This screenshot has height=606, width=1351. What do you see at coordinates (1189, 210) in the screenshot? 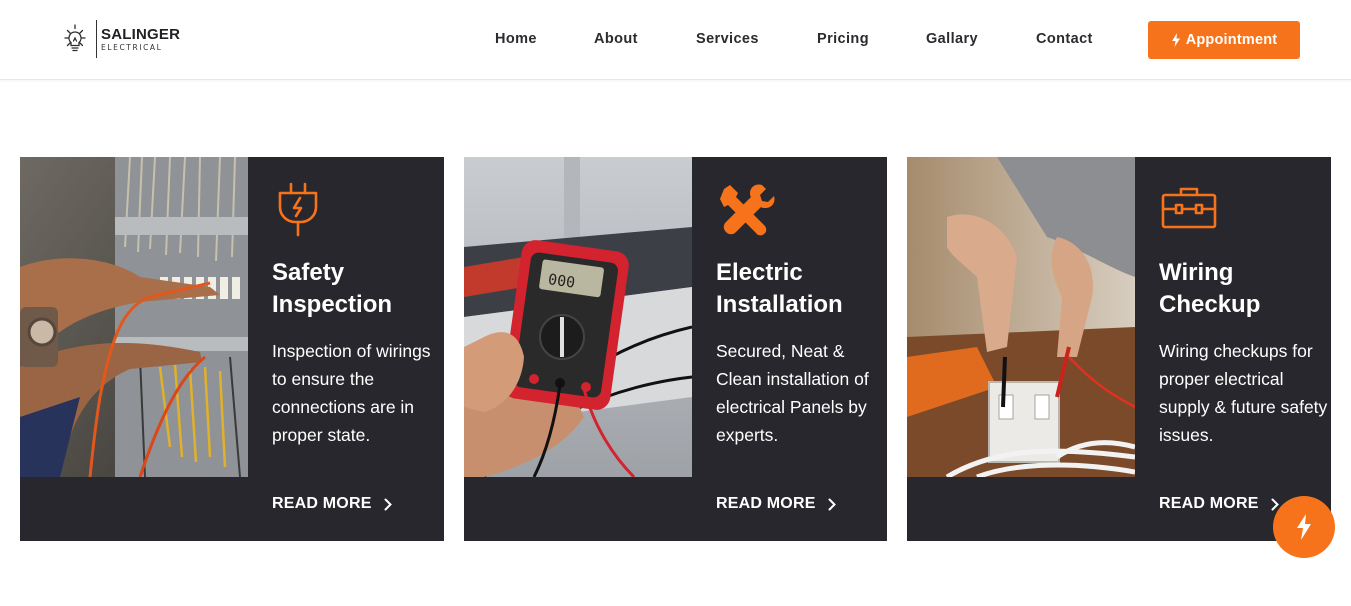
I see `toolbox-icon` at bounding box center [1189, 210].